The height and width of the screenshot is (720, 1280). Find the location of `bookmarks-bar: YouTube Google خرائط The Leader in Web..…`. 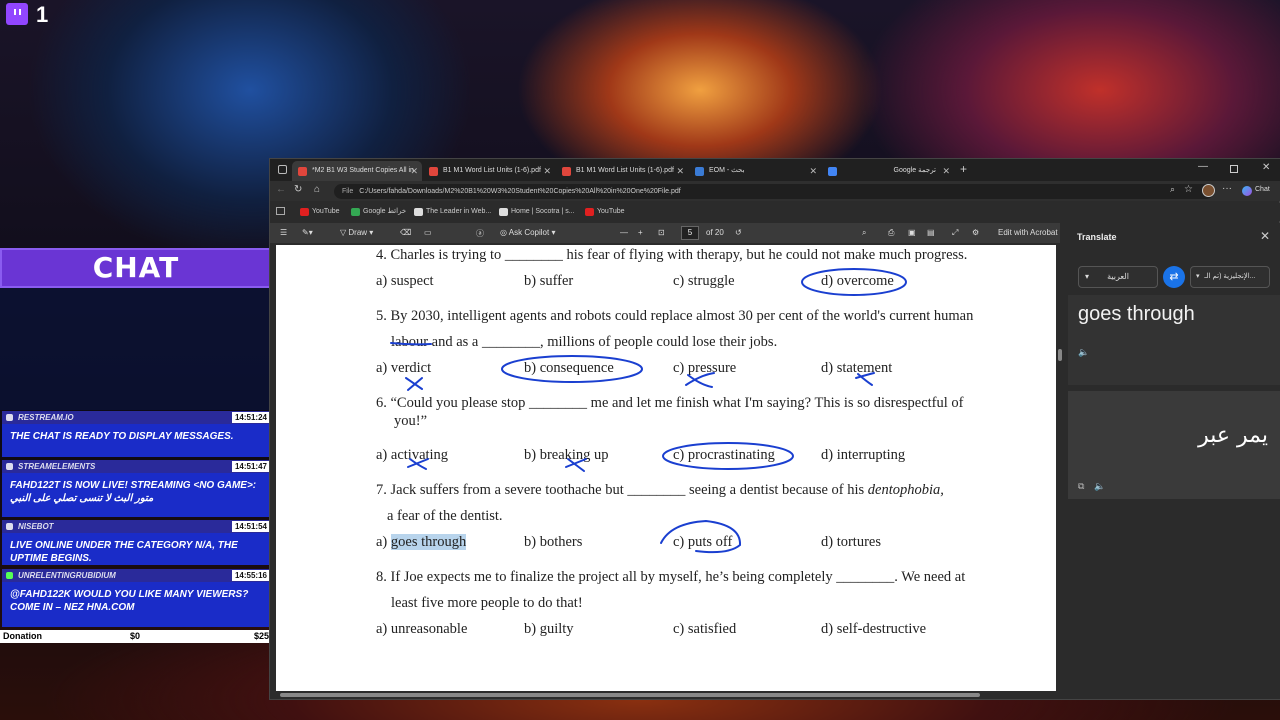

bookmarks-bar: YouTube Google خرائط The Leader in Web..… is located at coordinates (775, 212).